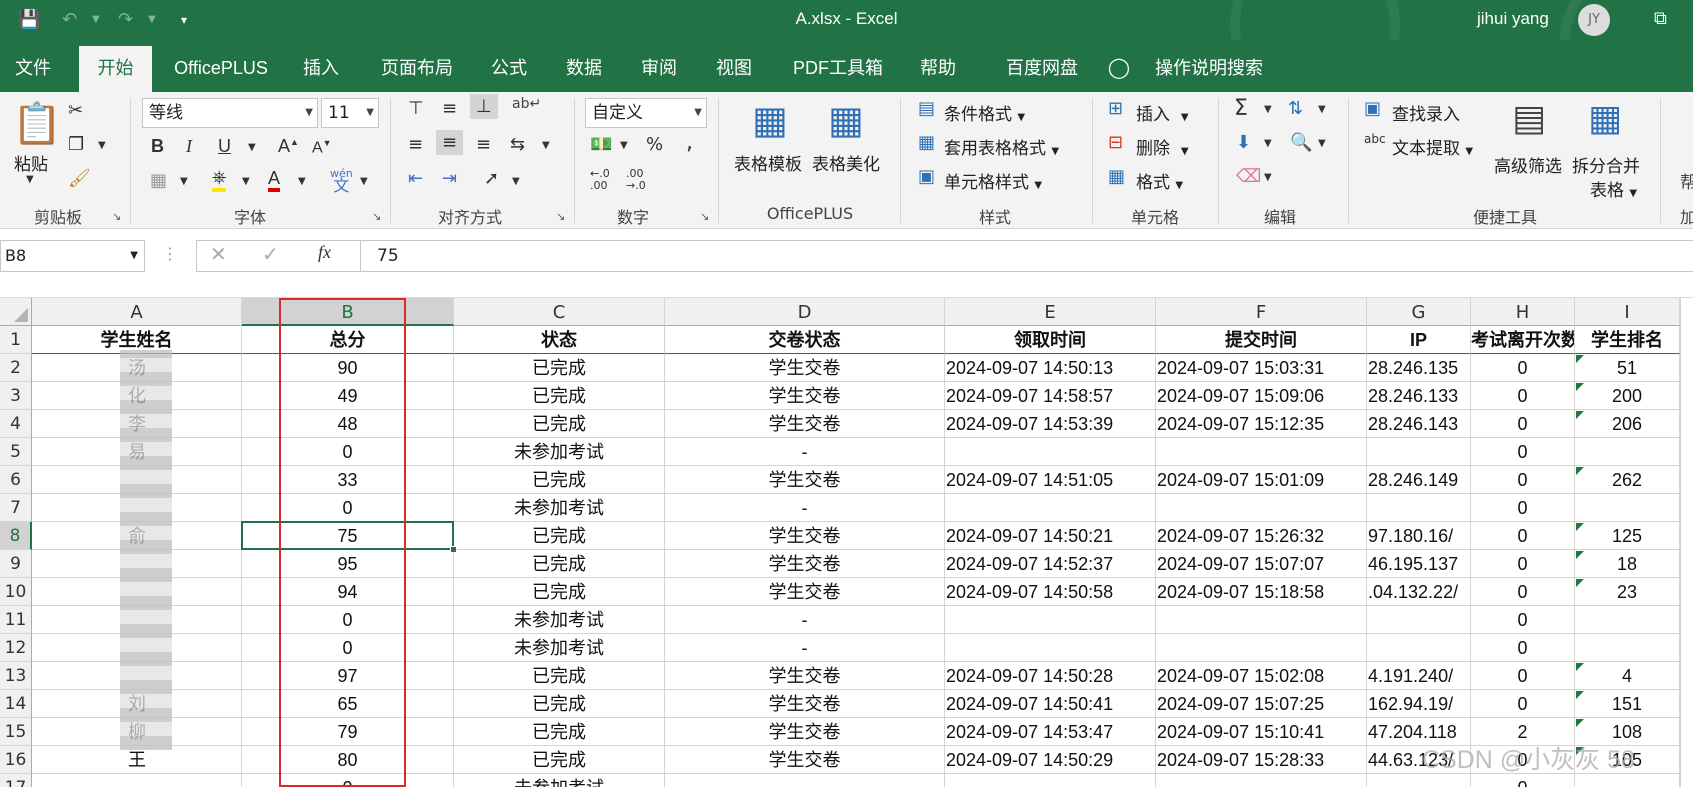 The height and width of the screenshot is (787, 1693). I want to click on cell-g6: 28.246.149, so click(1419, 480).